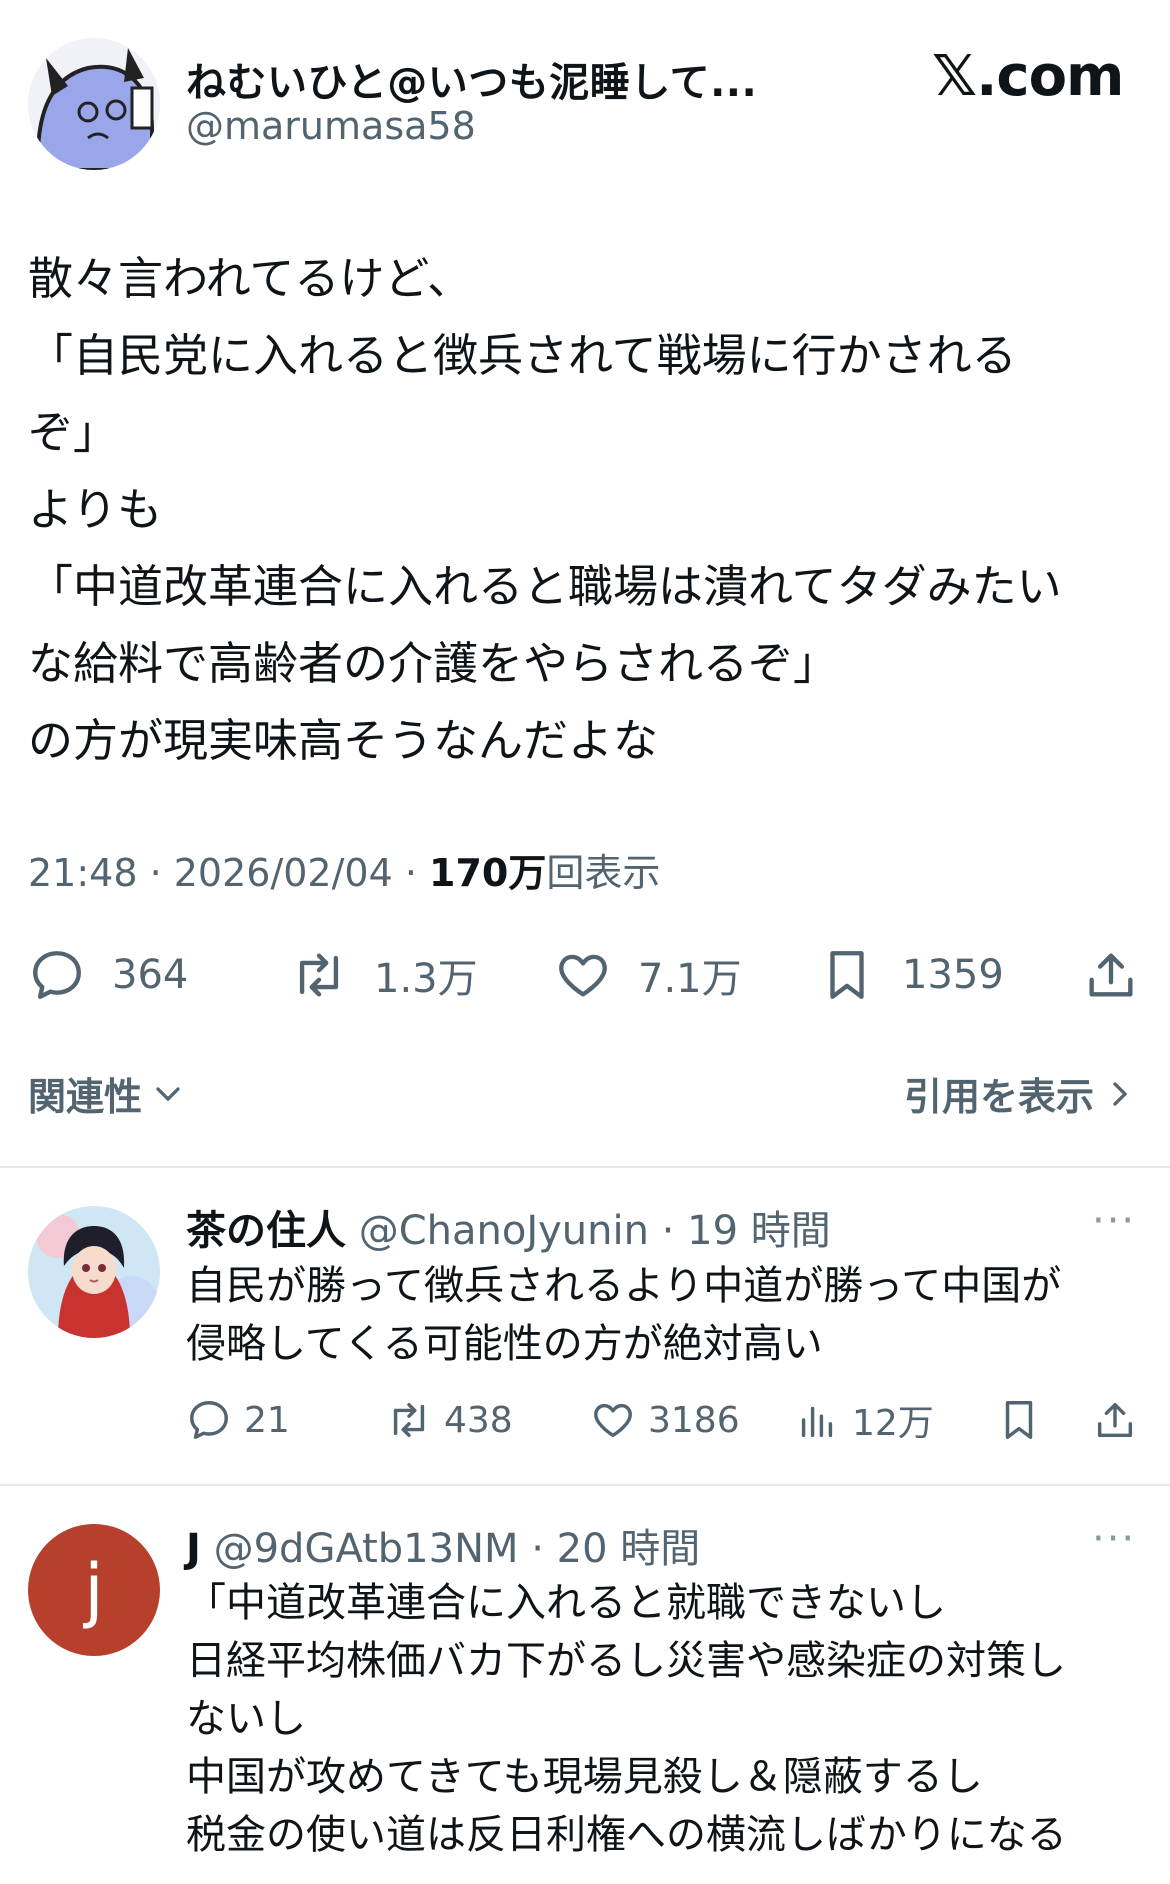 This screenshot has width=1170, height=1884. Describe the element at coordinates (1120, 1093) in the screenshot. I see `chevron-right-icon` at that location.